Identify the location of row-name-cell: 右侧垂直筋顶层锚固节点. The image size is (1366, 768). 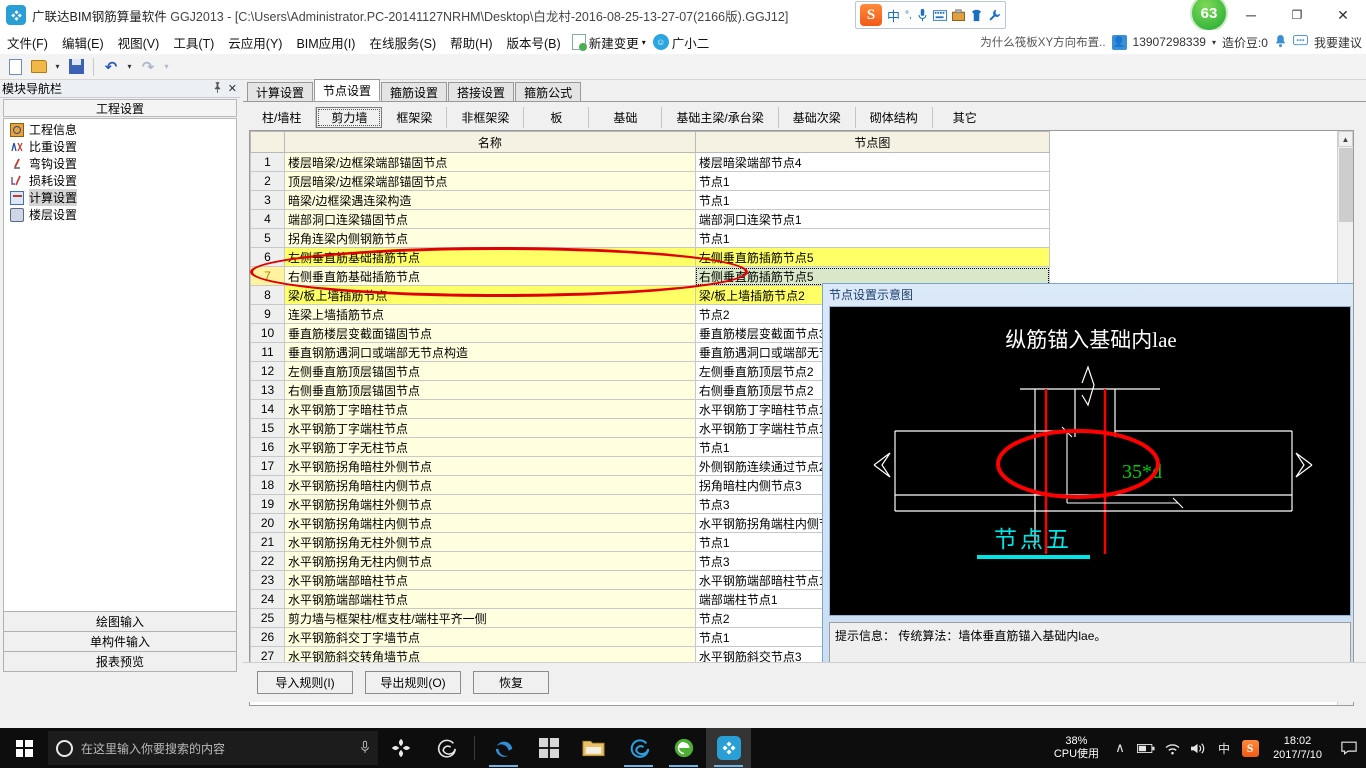
(490, 390).